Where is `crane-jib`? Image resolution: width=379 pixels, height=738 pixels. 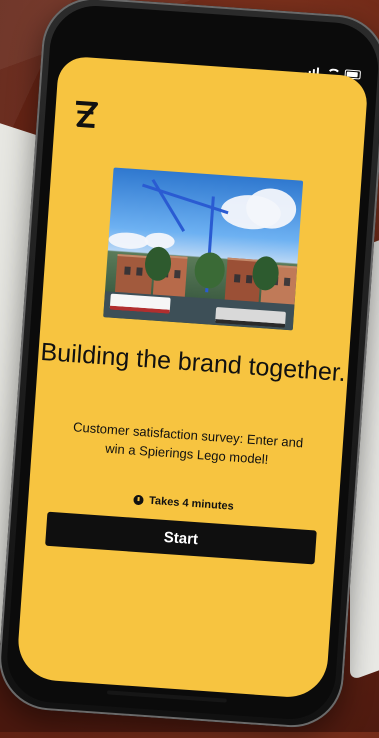
crane-jib is located at coordinates (185, 199).